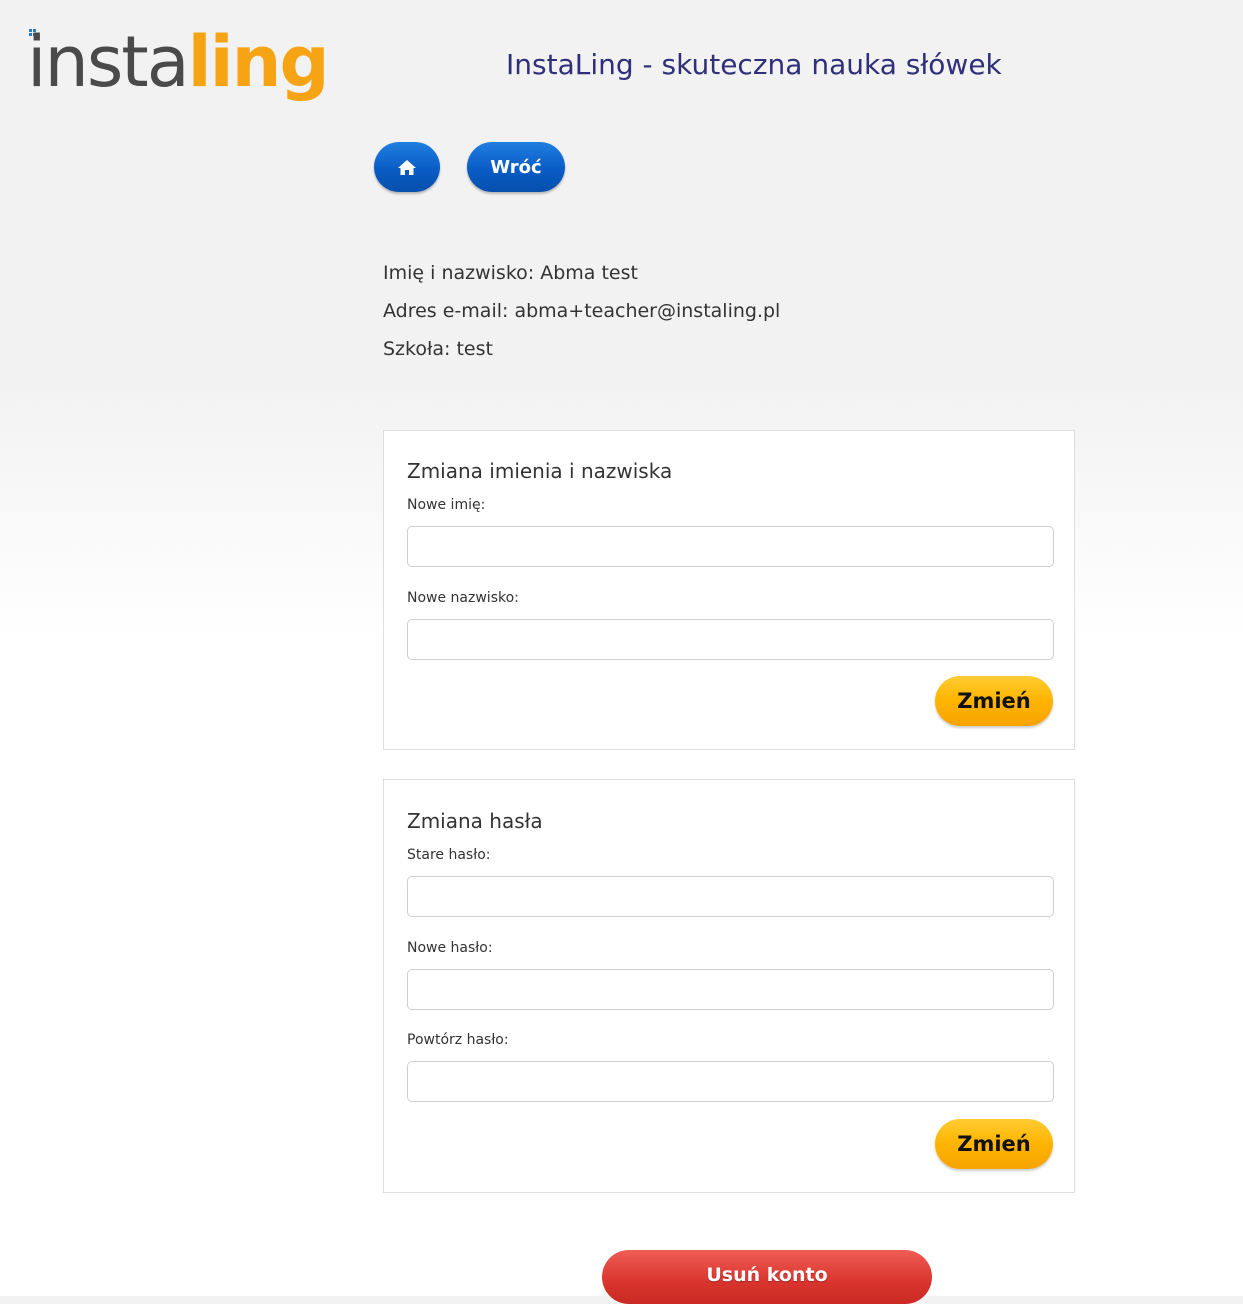 This screenshot has width=1243, height=1304. I want to click on user-email-line: Adres e-mail: abma+teacher@instaling.pl, so click(582, 311).